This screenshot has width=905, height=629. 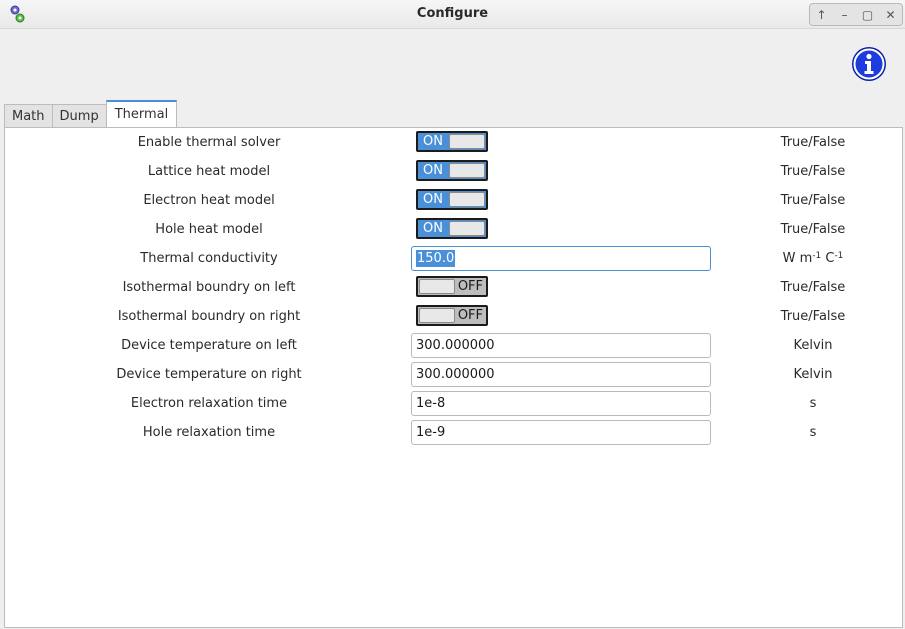 What do you see at coordinates (431, 403) in the screenshot?
I see `input-value: 1e-8` at bounding box center [431, 403].